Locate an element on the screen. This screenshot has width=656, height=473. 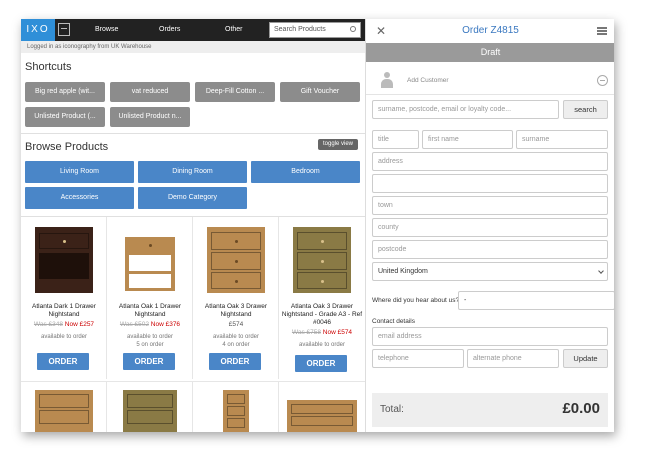
product-on-order: 5 on order is located at coordinates (150, 345).